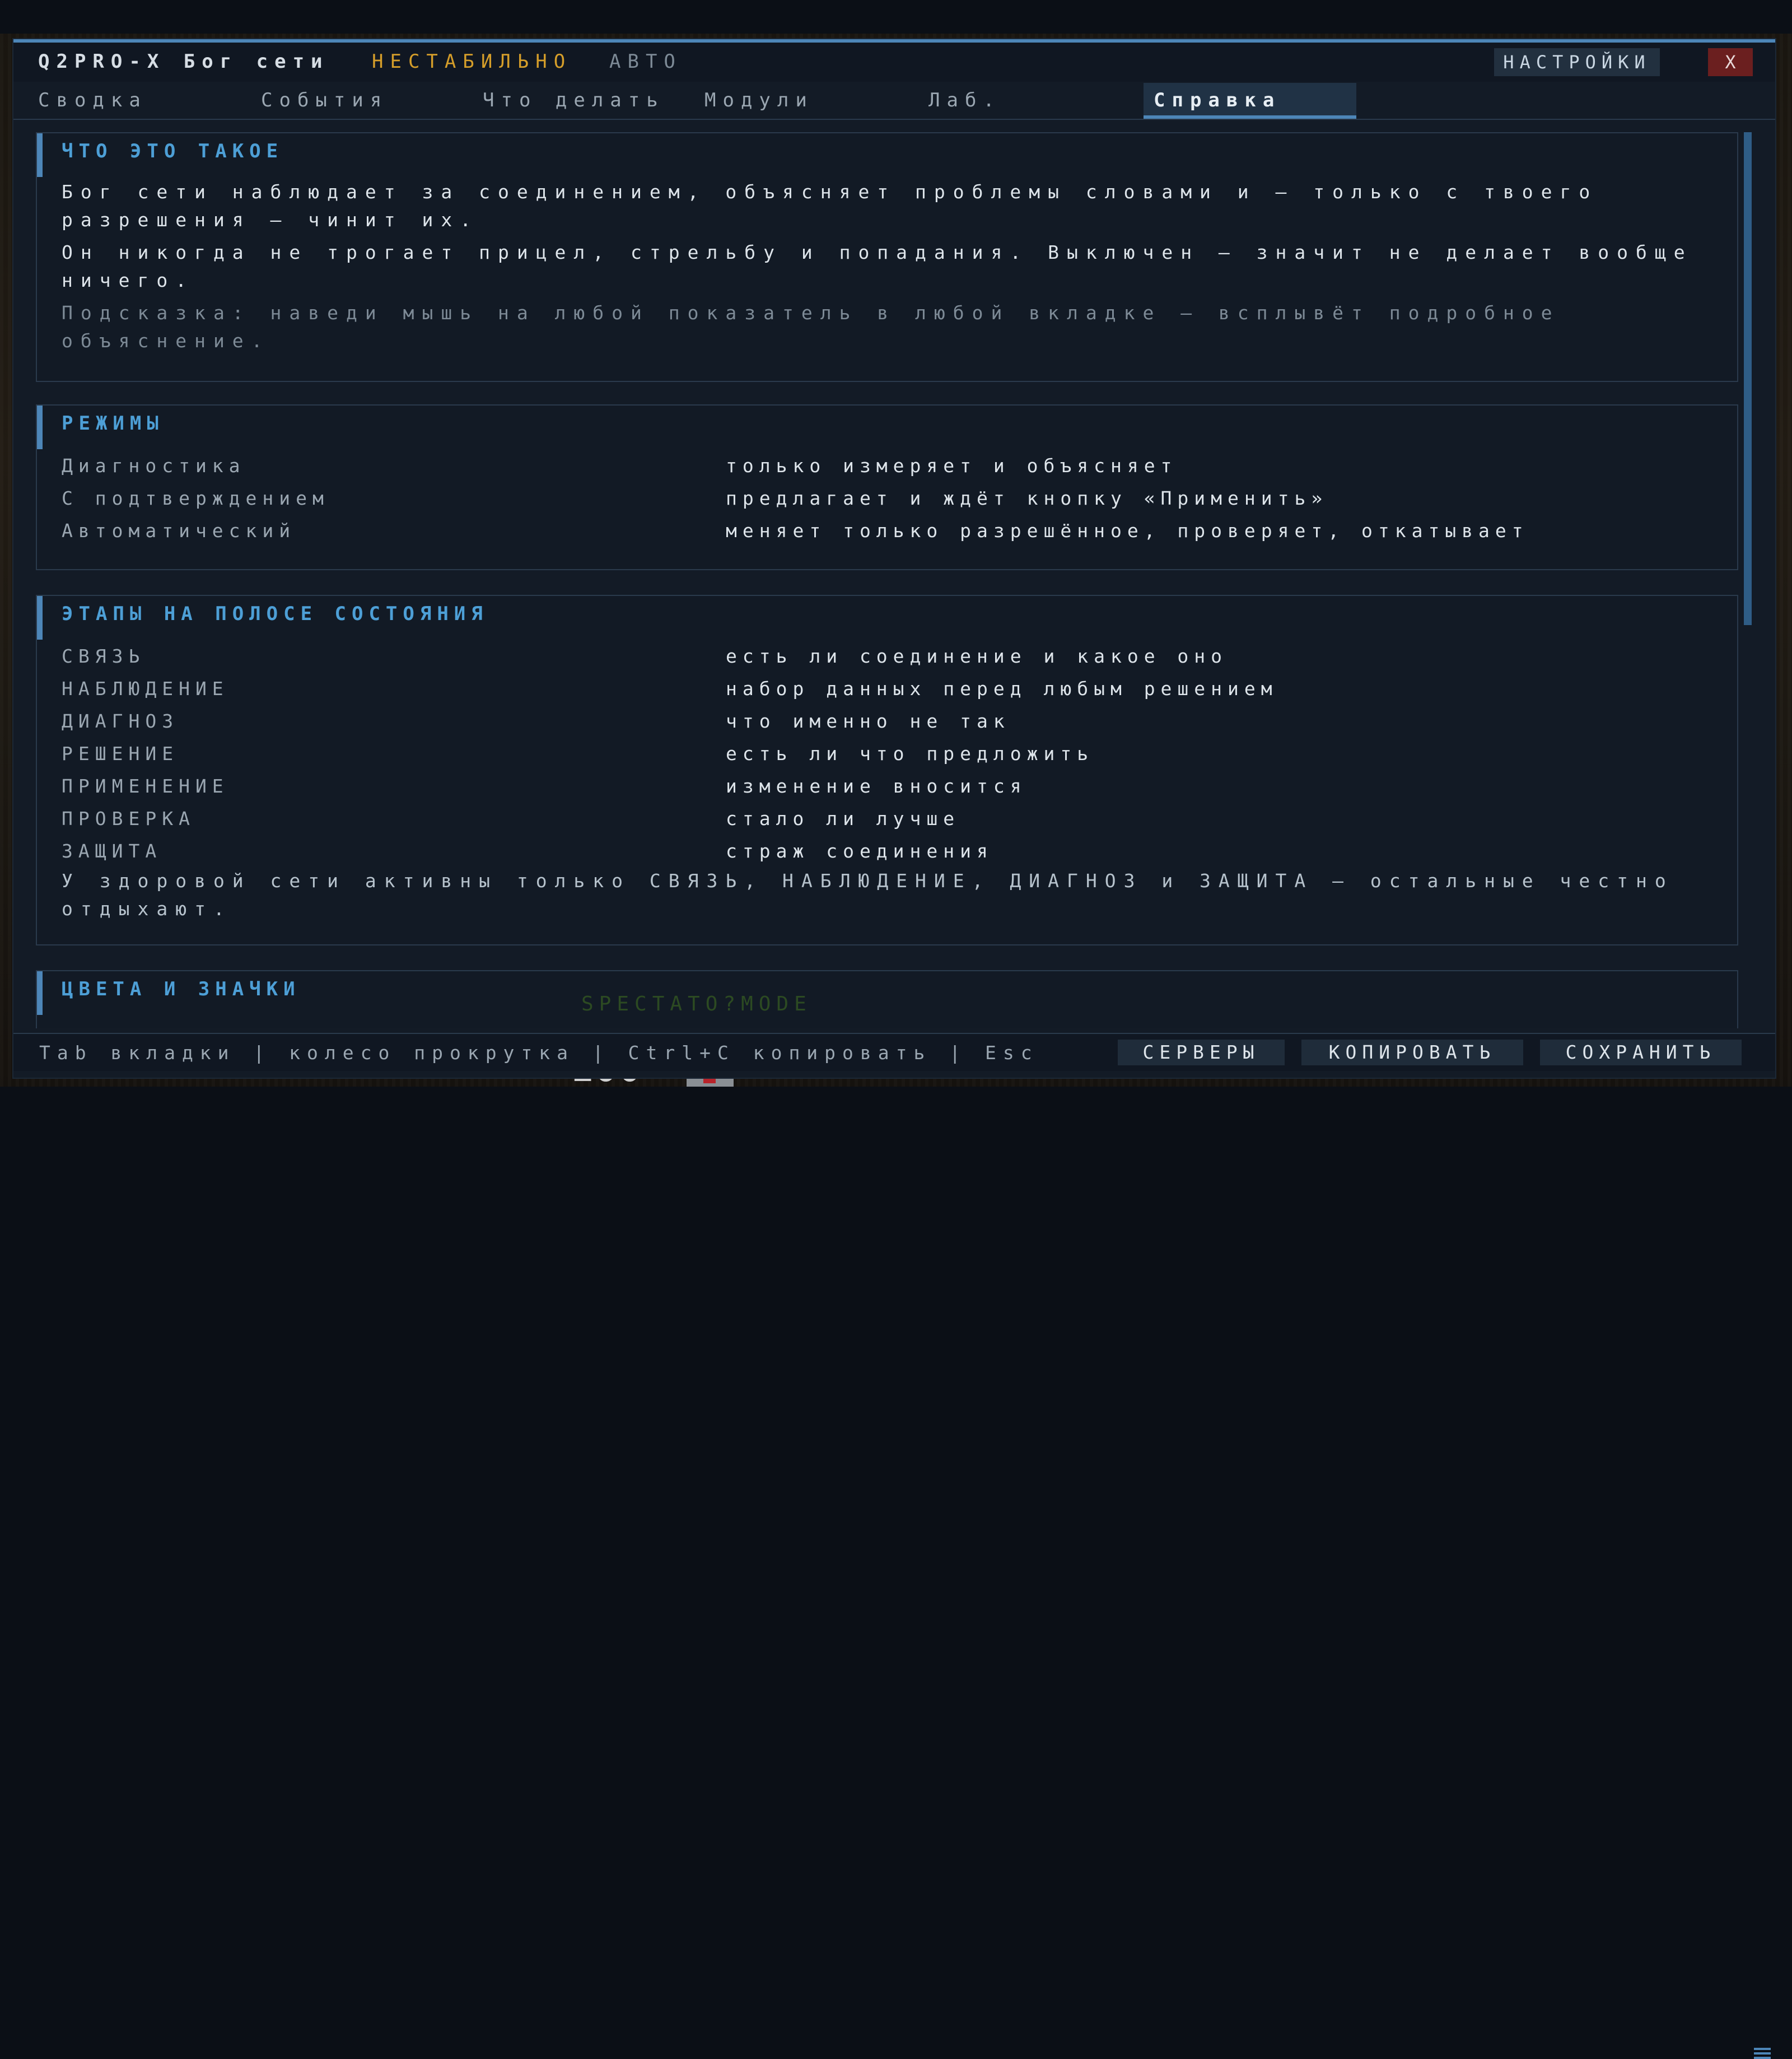 Image resolution: width=1792 pixels, height=2059 pixels. What do you see at coordinates (129, 819) in the screenshot?
I see `stage-label: ПРОВЕРКА` at bounding box center [129, 819].